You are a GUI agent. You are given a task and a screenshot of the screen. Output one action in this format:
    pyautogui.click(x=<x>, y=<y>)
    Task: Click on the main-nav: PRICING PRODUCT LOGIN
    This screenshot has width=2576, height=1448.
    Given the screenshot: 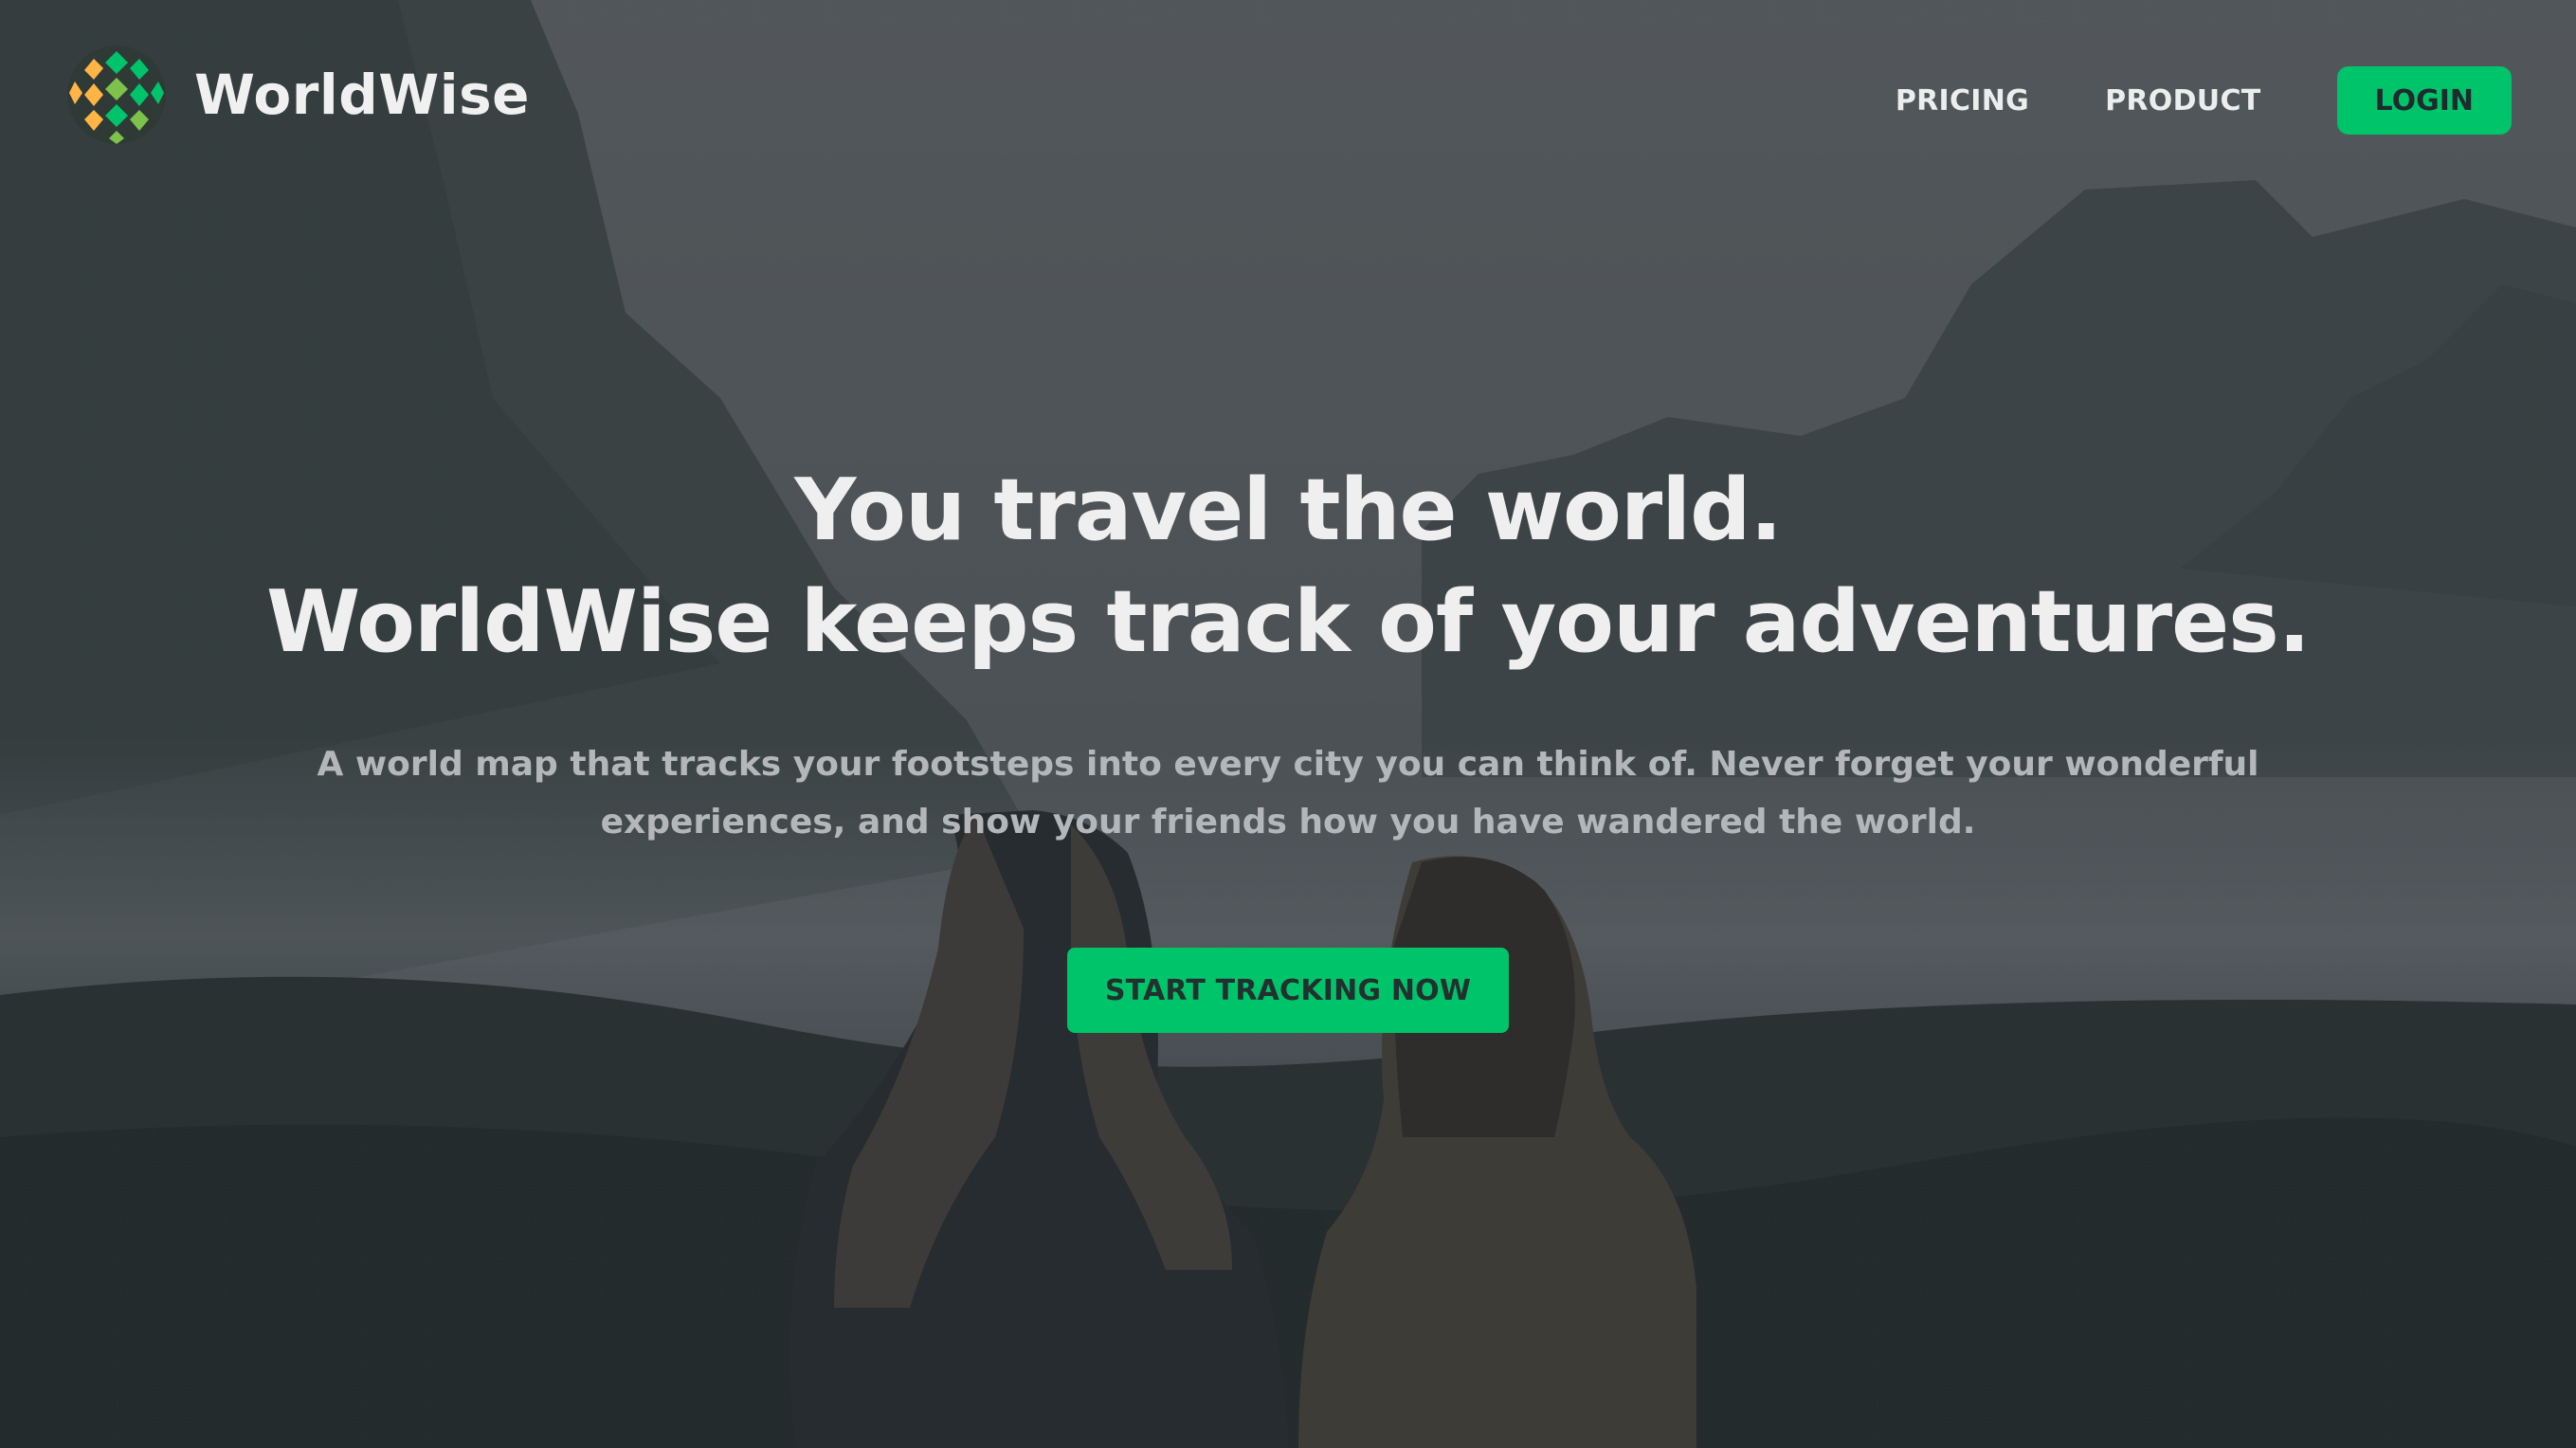 What is the action you would take?
    pyautogui.click(x=2204, y=101)
    